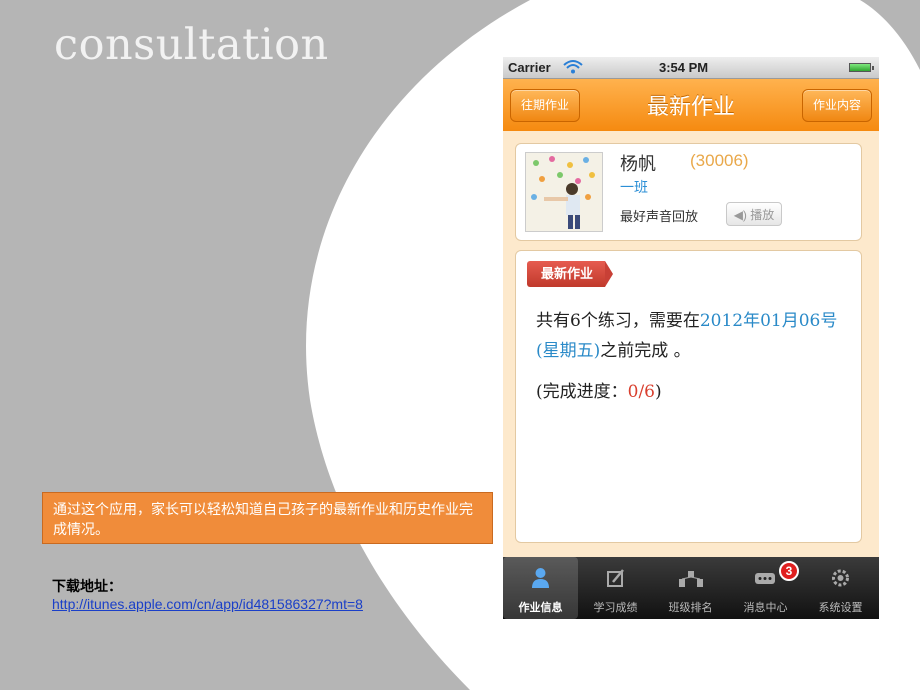  What do you see at coordinates (573, 68) in the screenshot?
I see `wifi-icon` at bounding box center [573, 68].